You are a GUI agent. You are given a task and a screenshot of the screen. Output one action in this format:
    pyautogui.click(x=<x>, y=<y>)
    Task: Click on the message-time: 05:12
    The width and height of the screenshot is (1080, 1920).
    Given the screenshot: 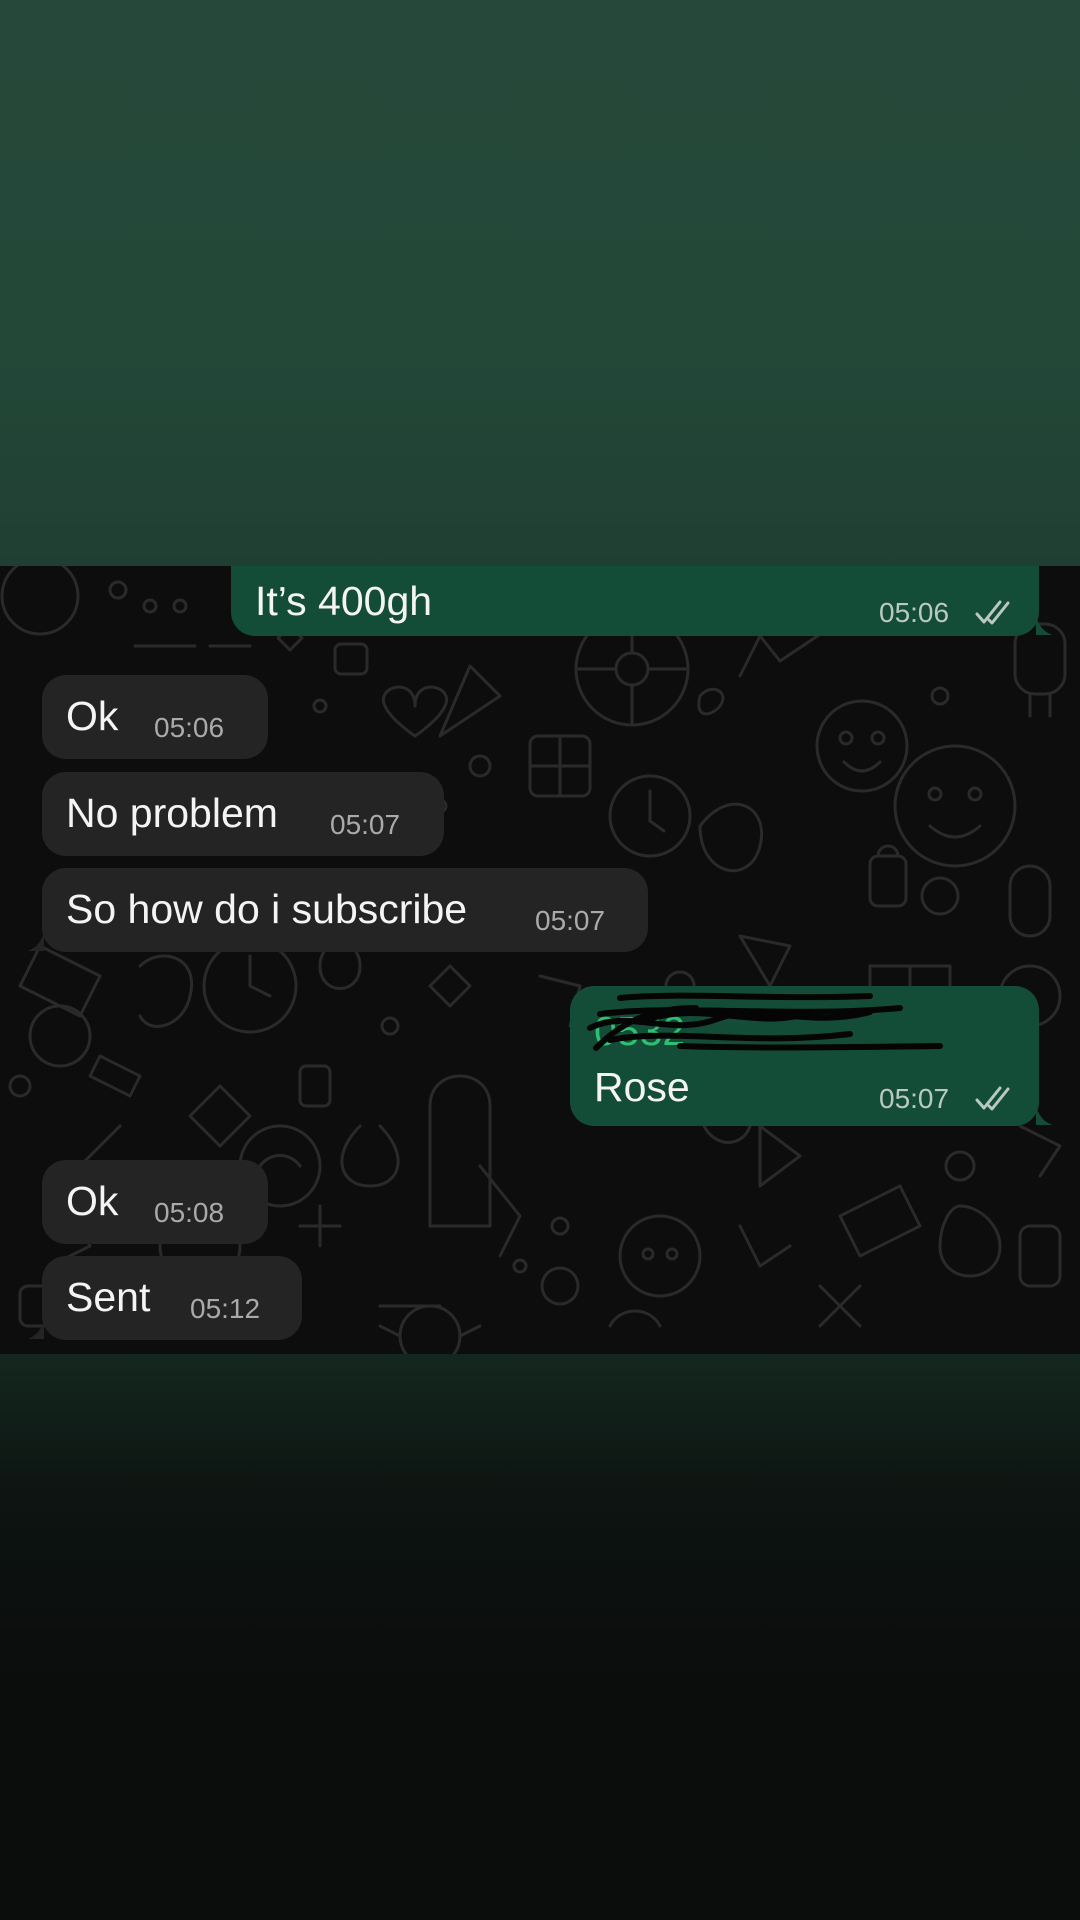 What is the action you would take?
    pyautogui.click(x=225, y=1308)
    